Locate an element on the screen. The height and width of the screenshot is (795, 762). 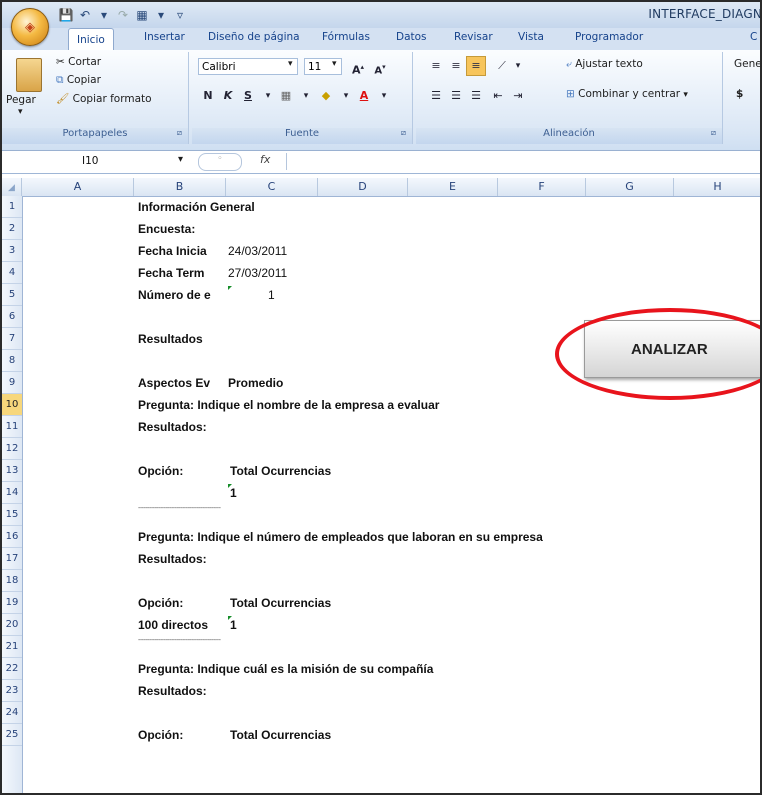
formula-cancel-icon: ◦ is located at coordinates (220, 162).